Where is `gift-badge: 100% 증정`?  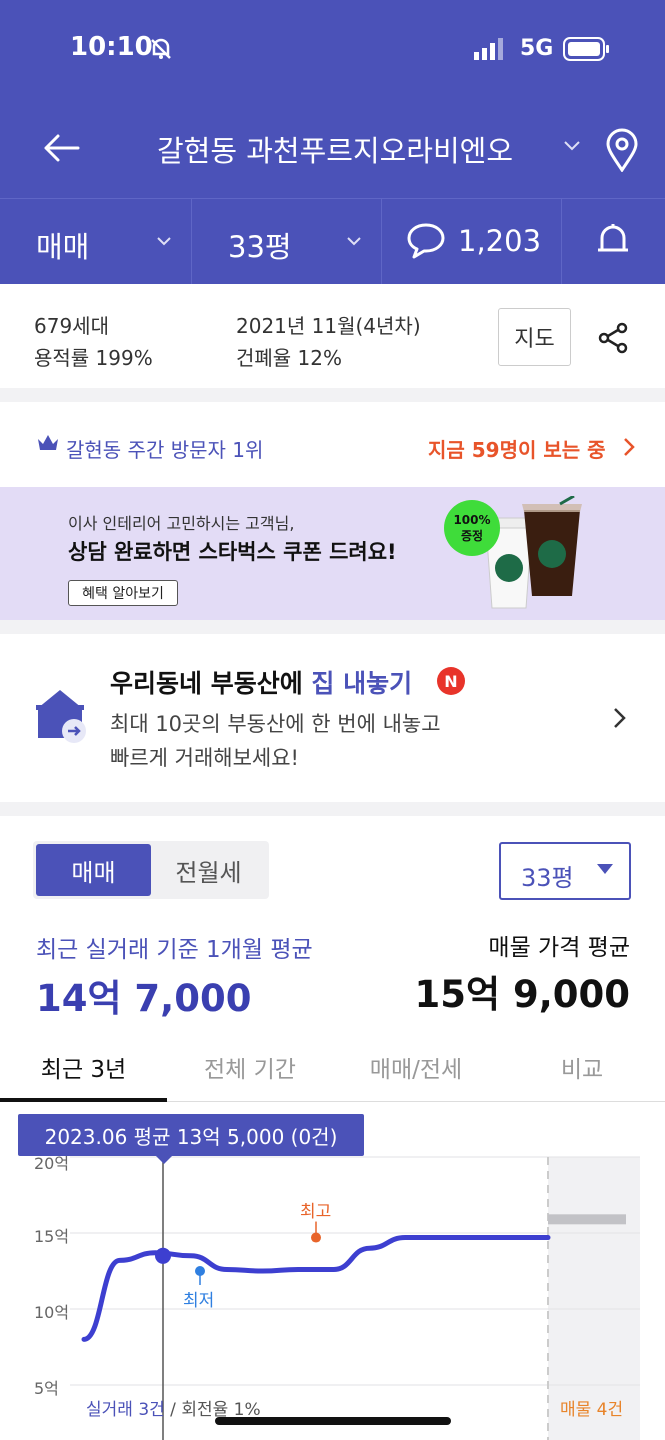
gift-badge: 100% 증정 is located at coordinates (472, 528).